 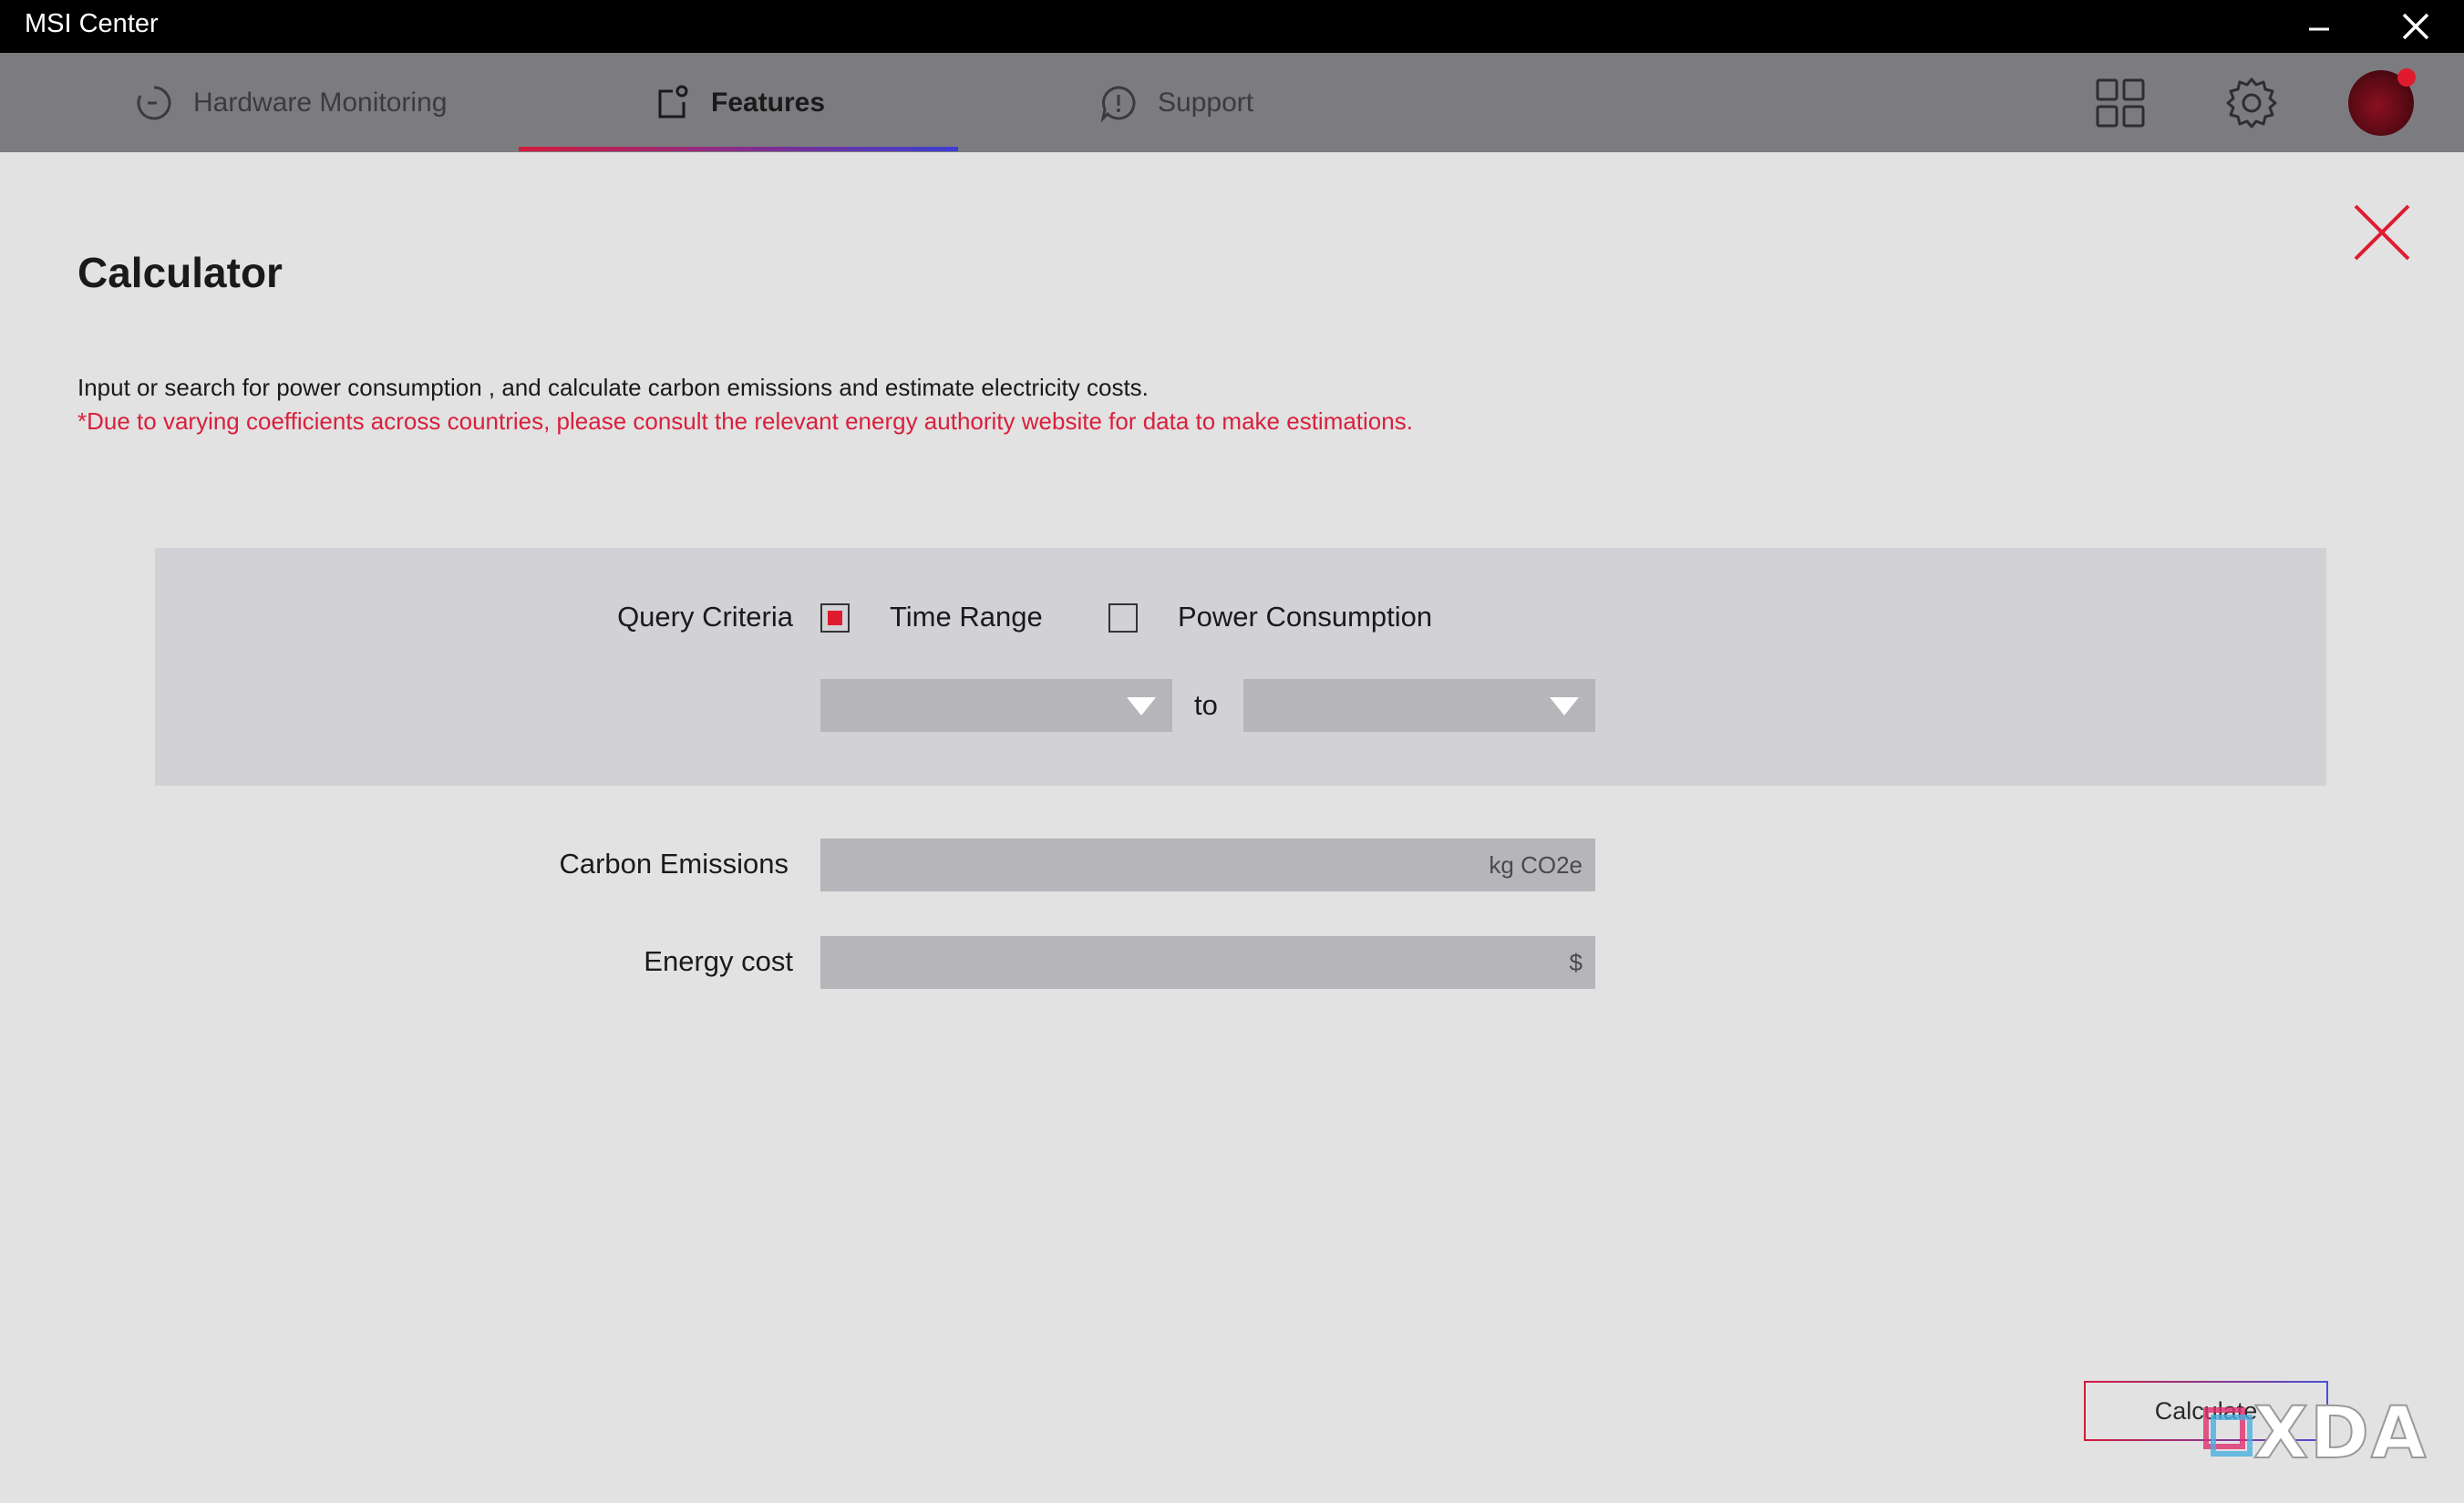 What do you see at coordinates (1123, 618) in the screenshot?
I see `power-consumption-checkbox` at bounding box center [1123, 618].